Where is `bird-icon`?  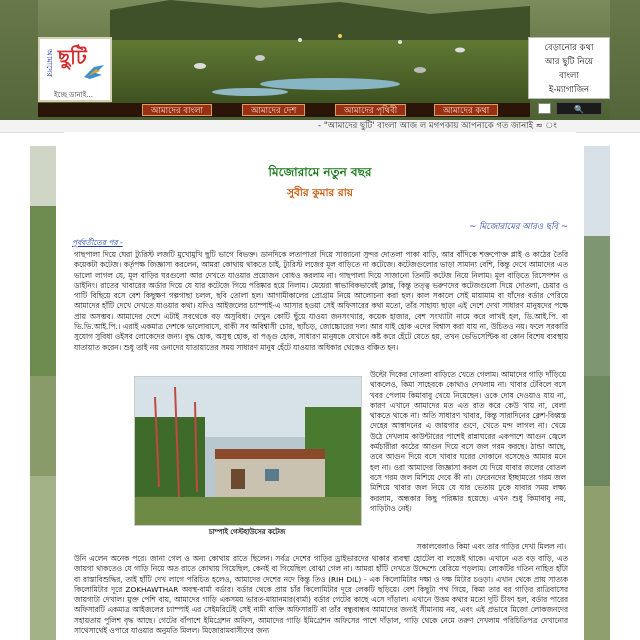 bird-icon is located at coordinates (94, 72).